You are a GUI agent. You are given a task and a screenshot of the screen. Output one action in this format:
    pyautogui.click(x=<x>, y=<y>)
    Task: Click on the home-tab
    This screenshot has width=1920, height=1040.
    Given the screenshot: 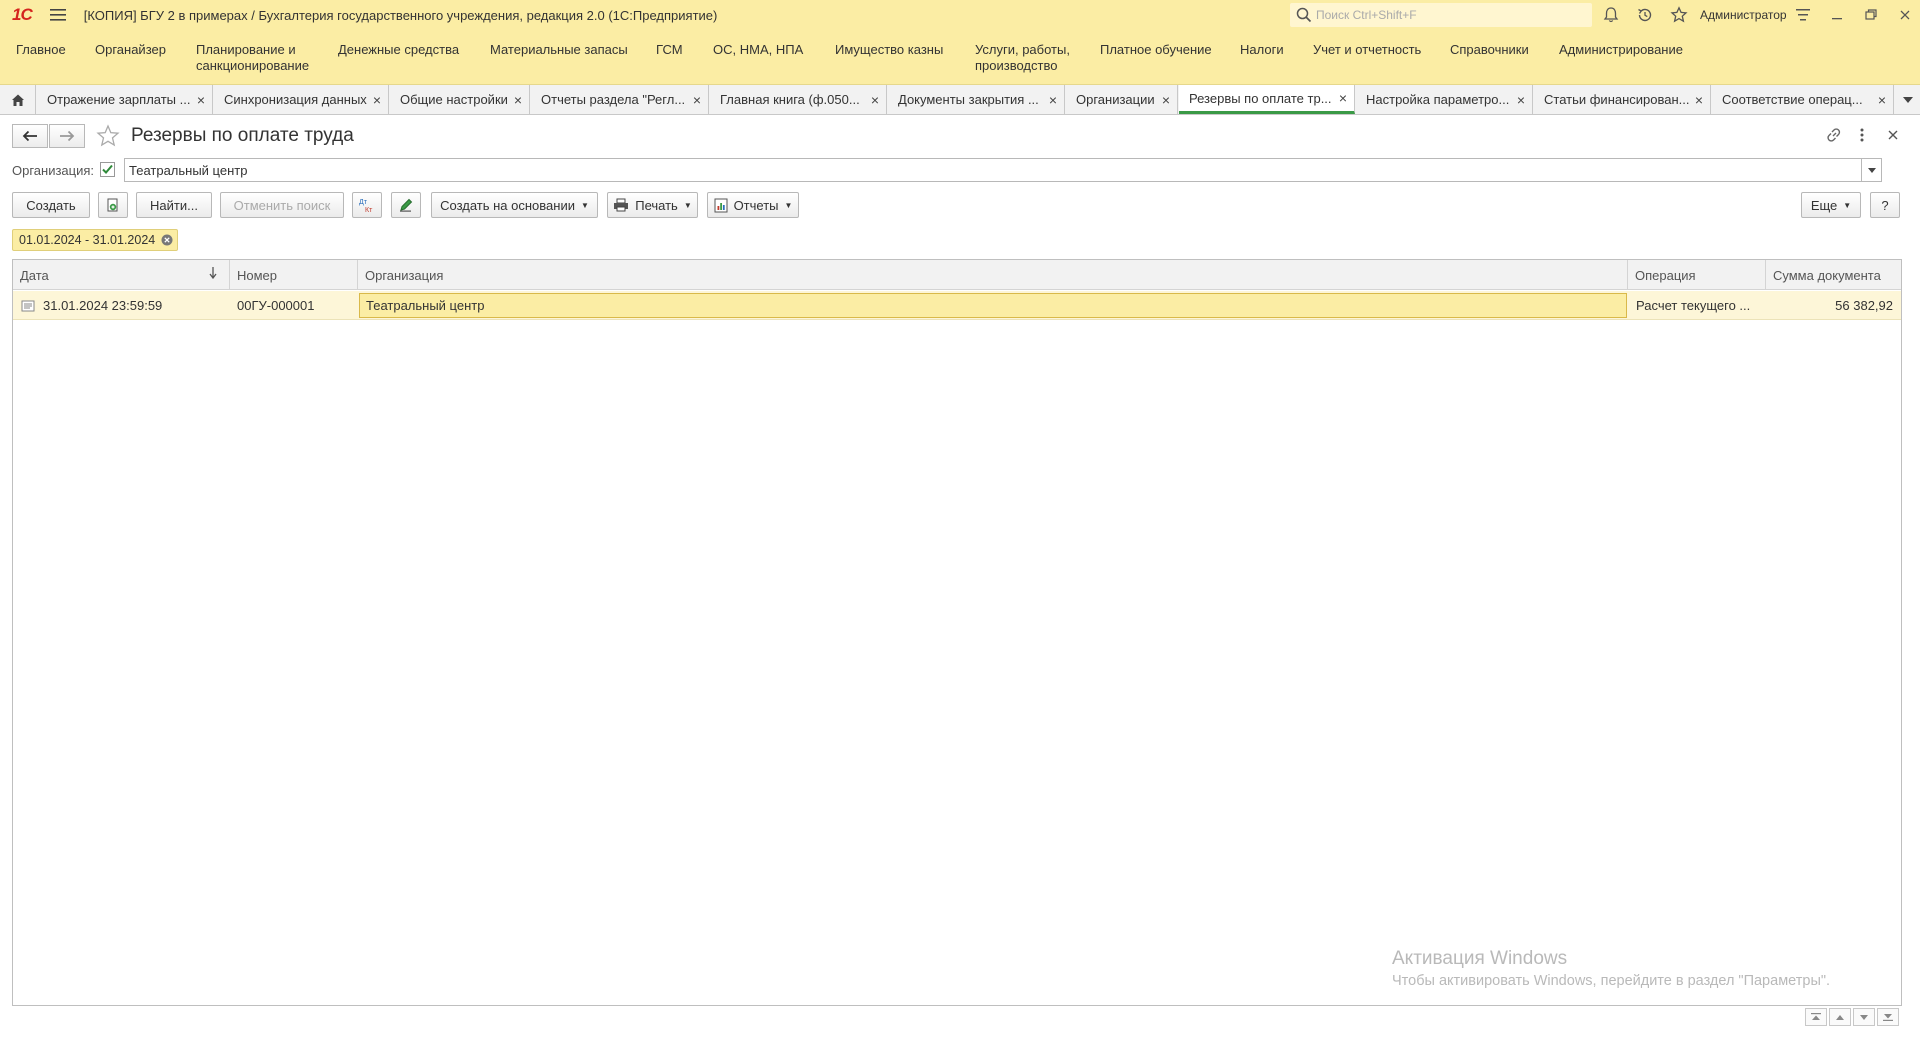 What is the action you would take?
    pyautogui.click(x=18, y=99)
    